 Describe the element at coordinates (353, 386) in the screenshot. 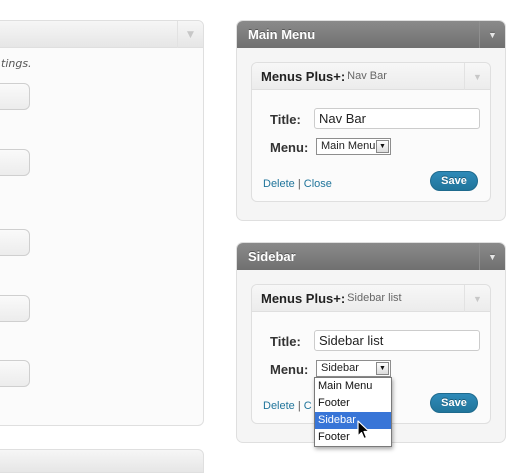

I see `dropdown-option-main-menu: Main Menu` at that location.